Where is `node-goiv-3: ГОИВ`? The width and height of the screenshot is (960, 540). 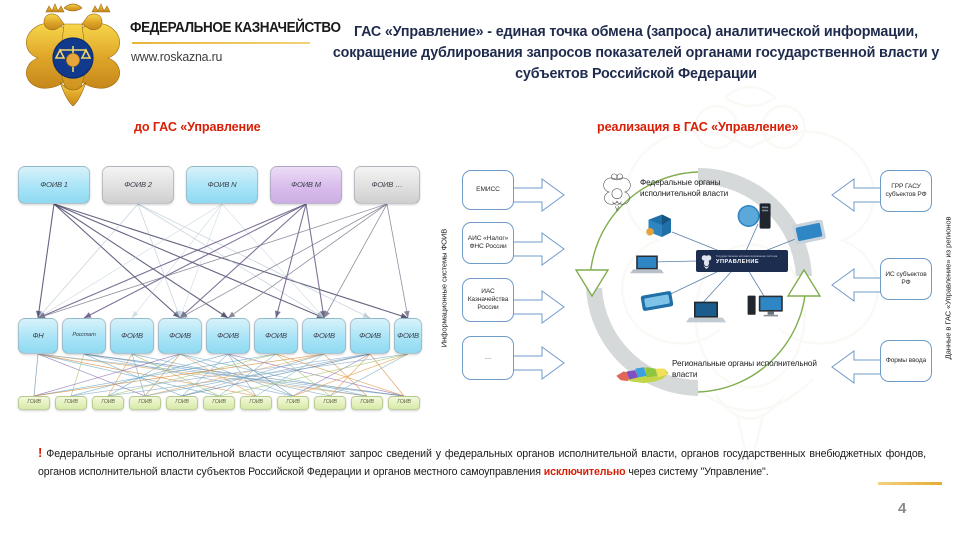 node-goiv-3: ГОИВ is located at coordinates (108, 403).